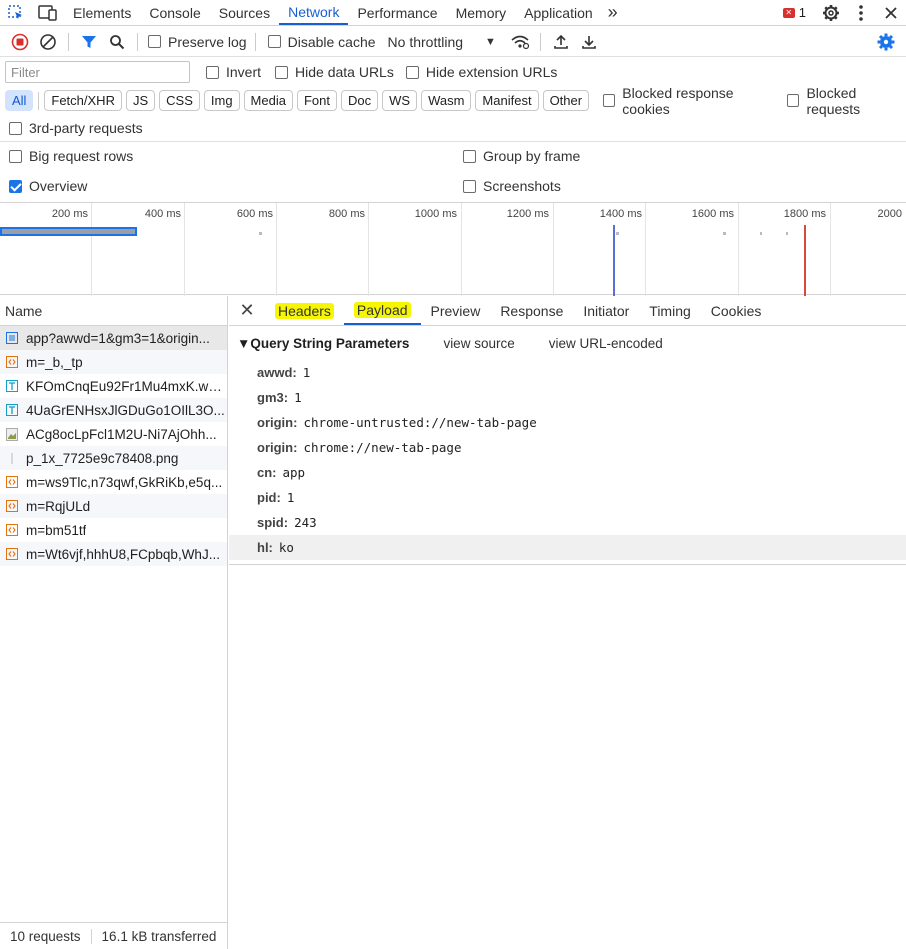  What do you see at coordinates (16, 12) in the screenshot?
I see `inspect-element-icon` at bounding box center [16, 12].